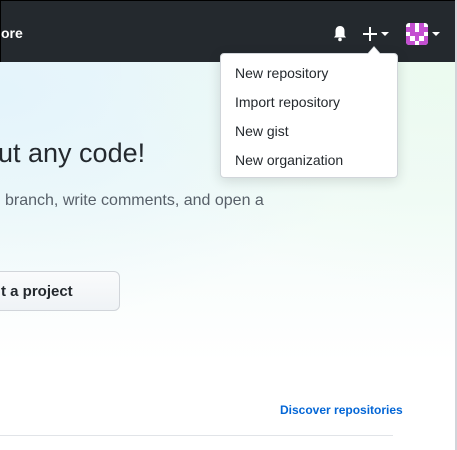 This screenshot has width=457, height=450. Describe the element at coordinates (378, 34) in the screenshot. I see `create-new-dropdown-button` at that location.